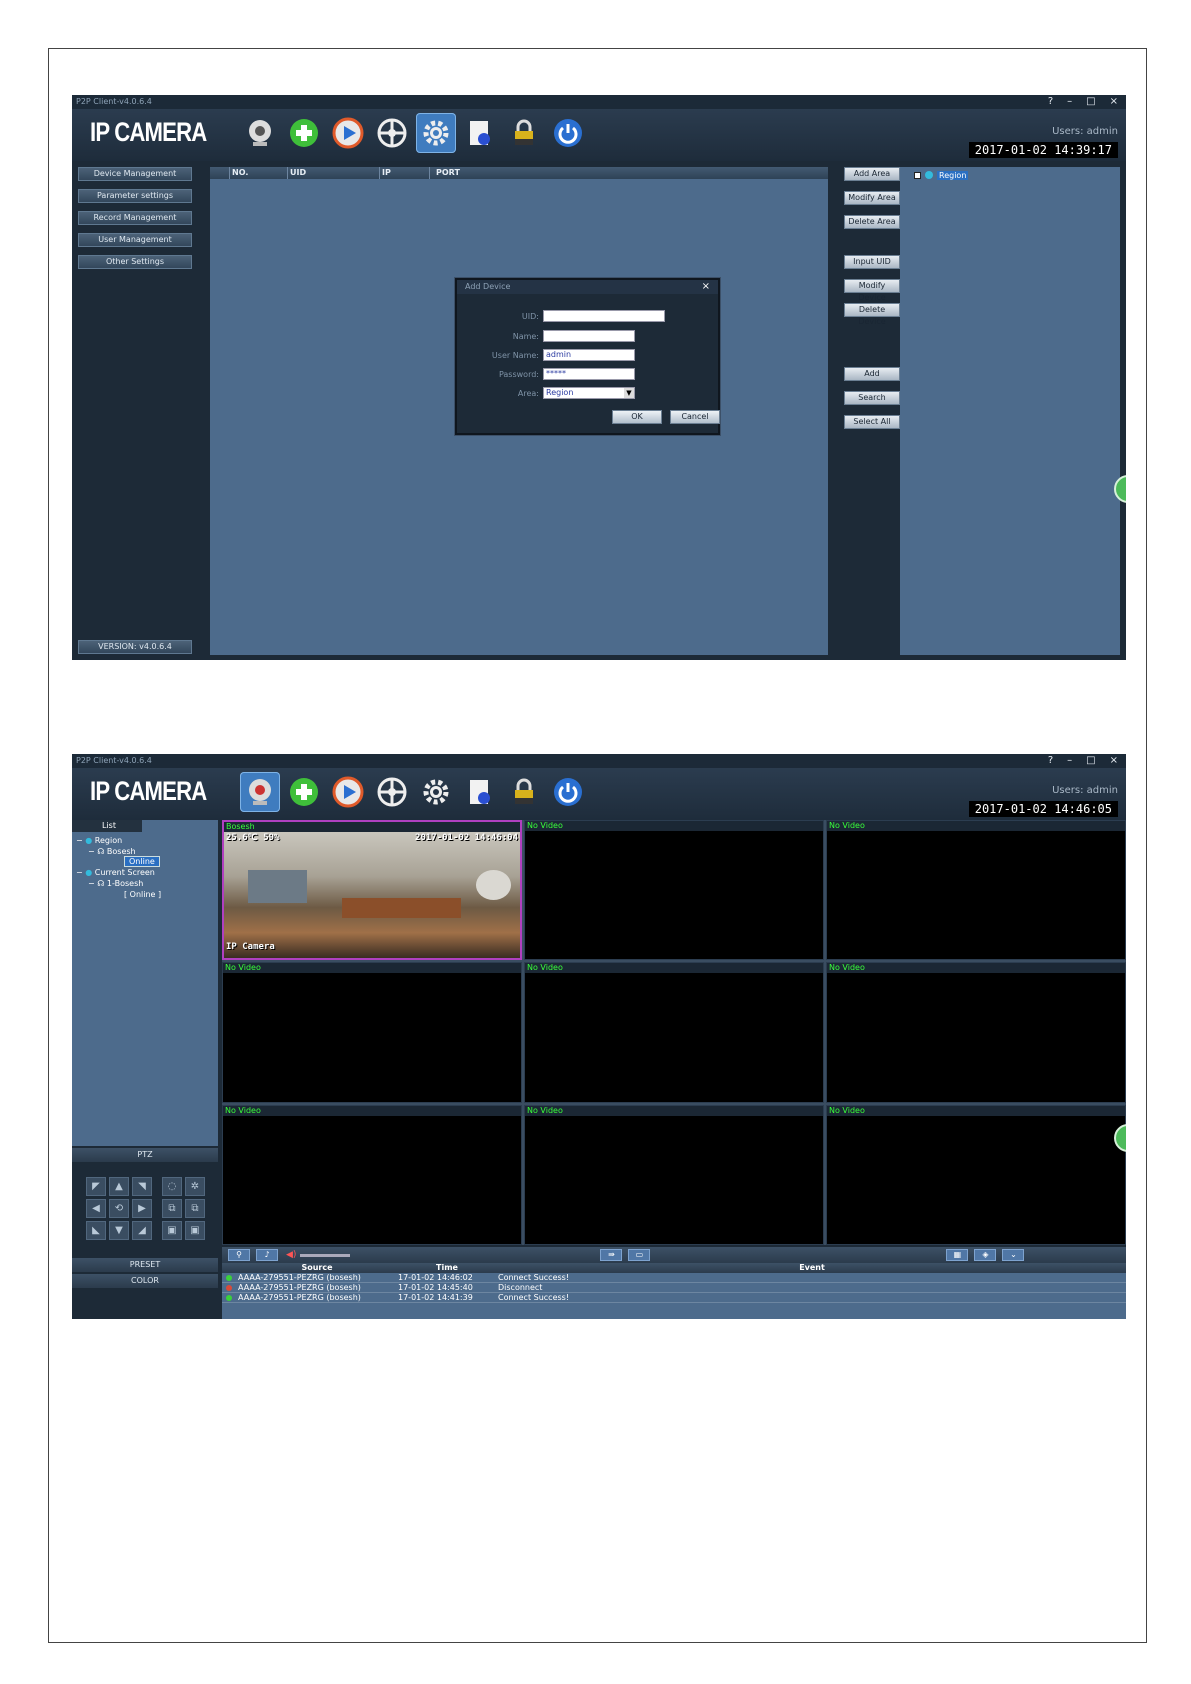  I want to click on video-cell-4: No Video, so click(372, 1032).